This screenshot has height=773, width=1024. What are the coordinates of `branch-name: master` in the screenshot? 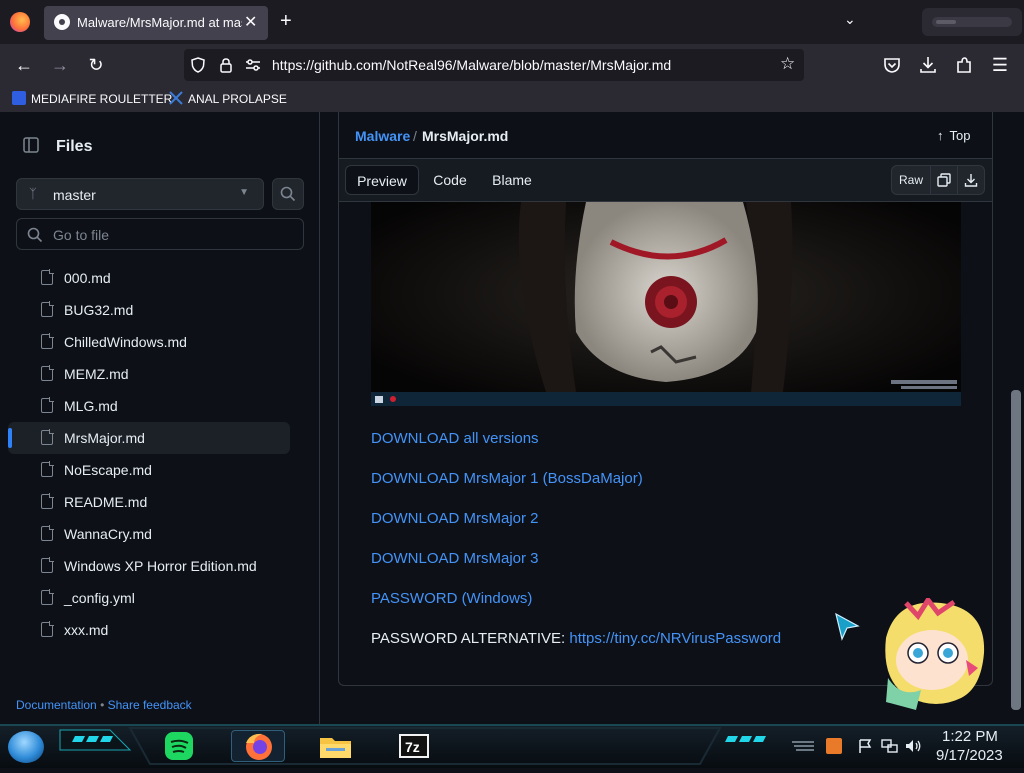 It's located at (74, 195).